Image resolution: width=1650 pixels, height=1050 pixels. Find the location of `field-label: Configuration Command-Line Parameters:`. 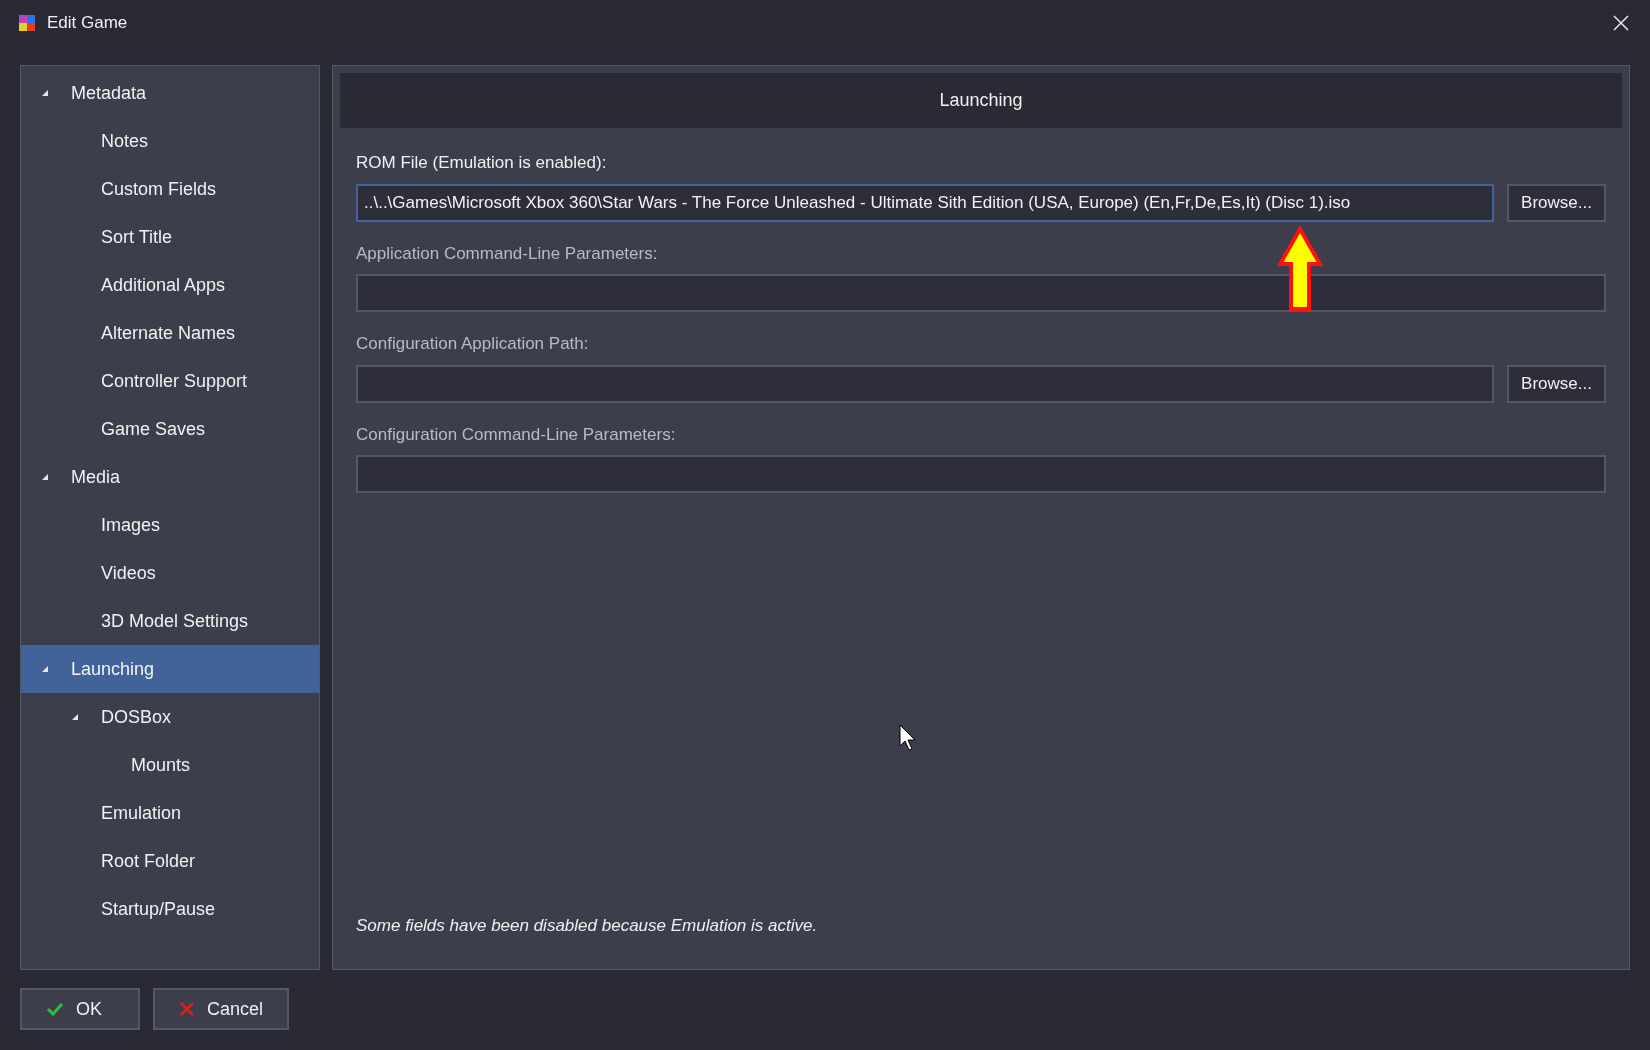

field-label: Configuration Command-Line Parameters: is located at coordinates (516, 434).